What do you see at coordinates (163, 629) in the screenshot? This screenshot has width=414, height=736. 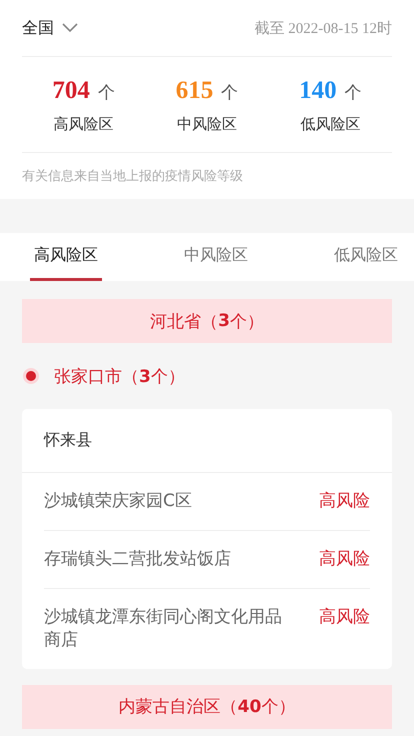 I see `place-name: 沙城镇龙潭东街同心阁文化用品商店` at bounding box center [163, 629].